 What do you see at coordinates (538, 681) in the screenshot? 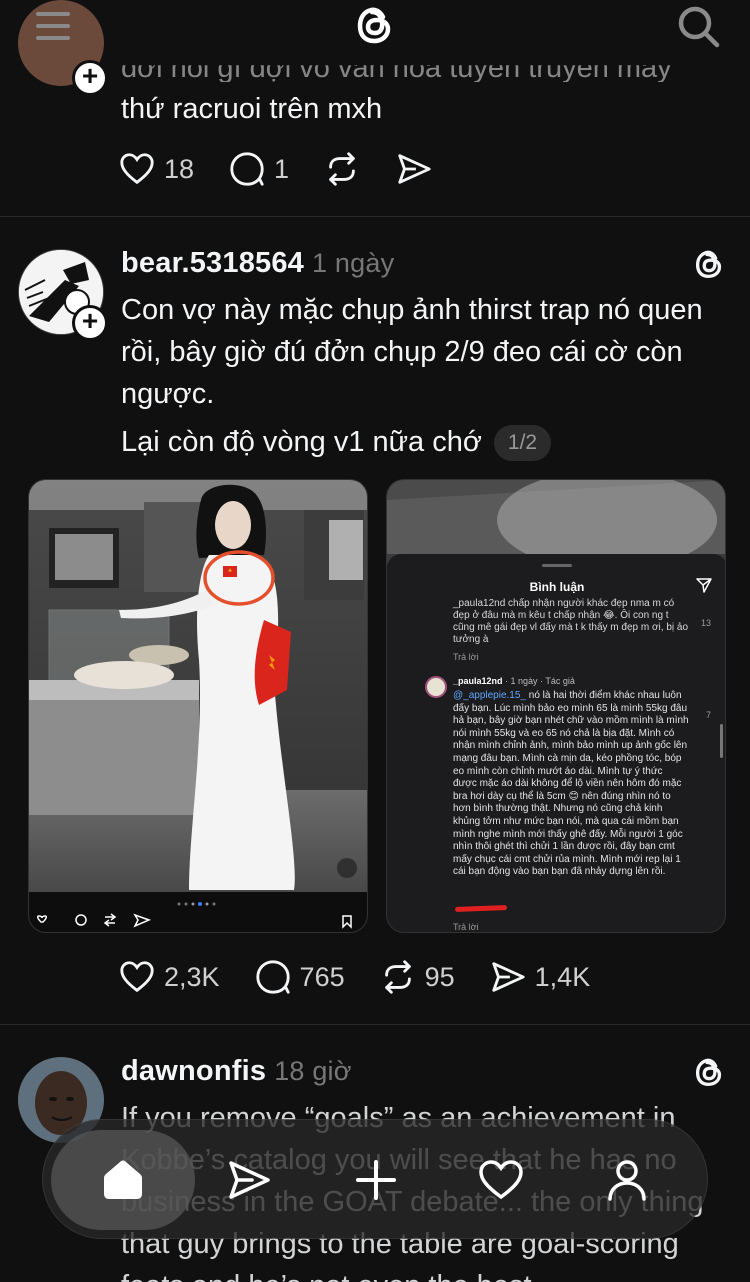
I see `comment-meta: · 1 ngày · Tác giả` at bounding box center [538, 681].